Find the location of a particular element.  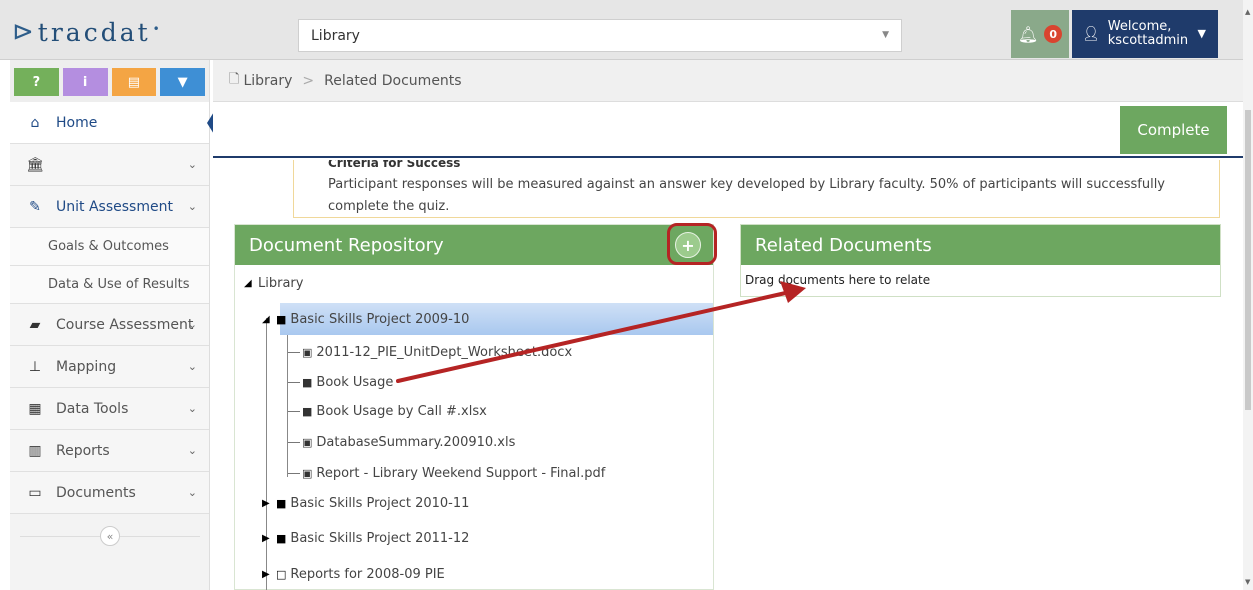

tracdat-logo: ⊳ tracdat • is located at coordinates (109, 32).